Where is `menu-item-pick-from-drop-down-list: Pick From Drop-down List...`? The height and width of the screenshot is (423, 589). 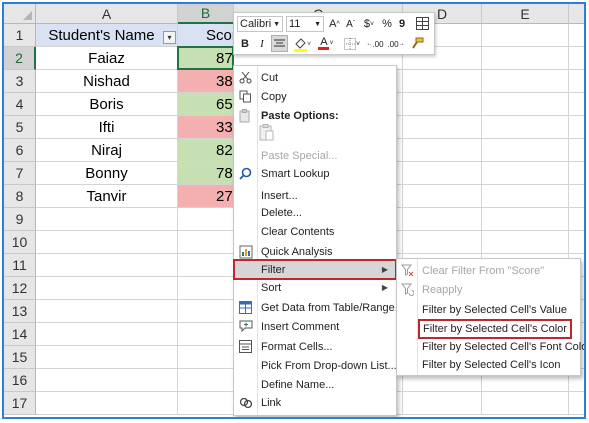
menu-item-pick-from-drop-down-list: Pick From Drop-down List... is located at coordinates (315, 365).